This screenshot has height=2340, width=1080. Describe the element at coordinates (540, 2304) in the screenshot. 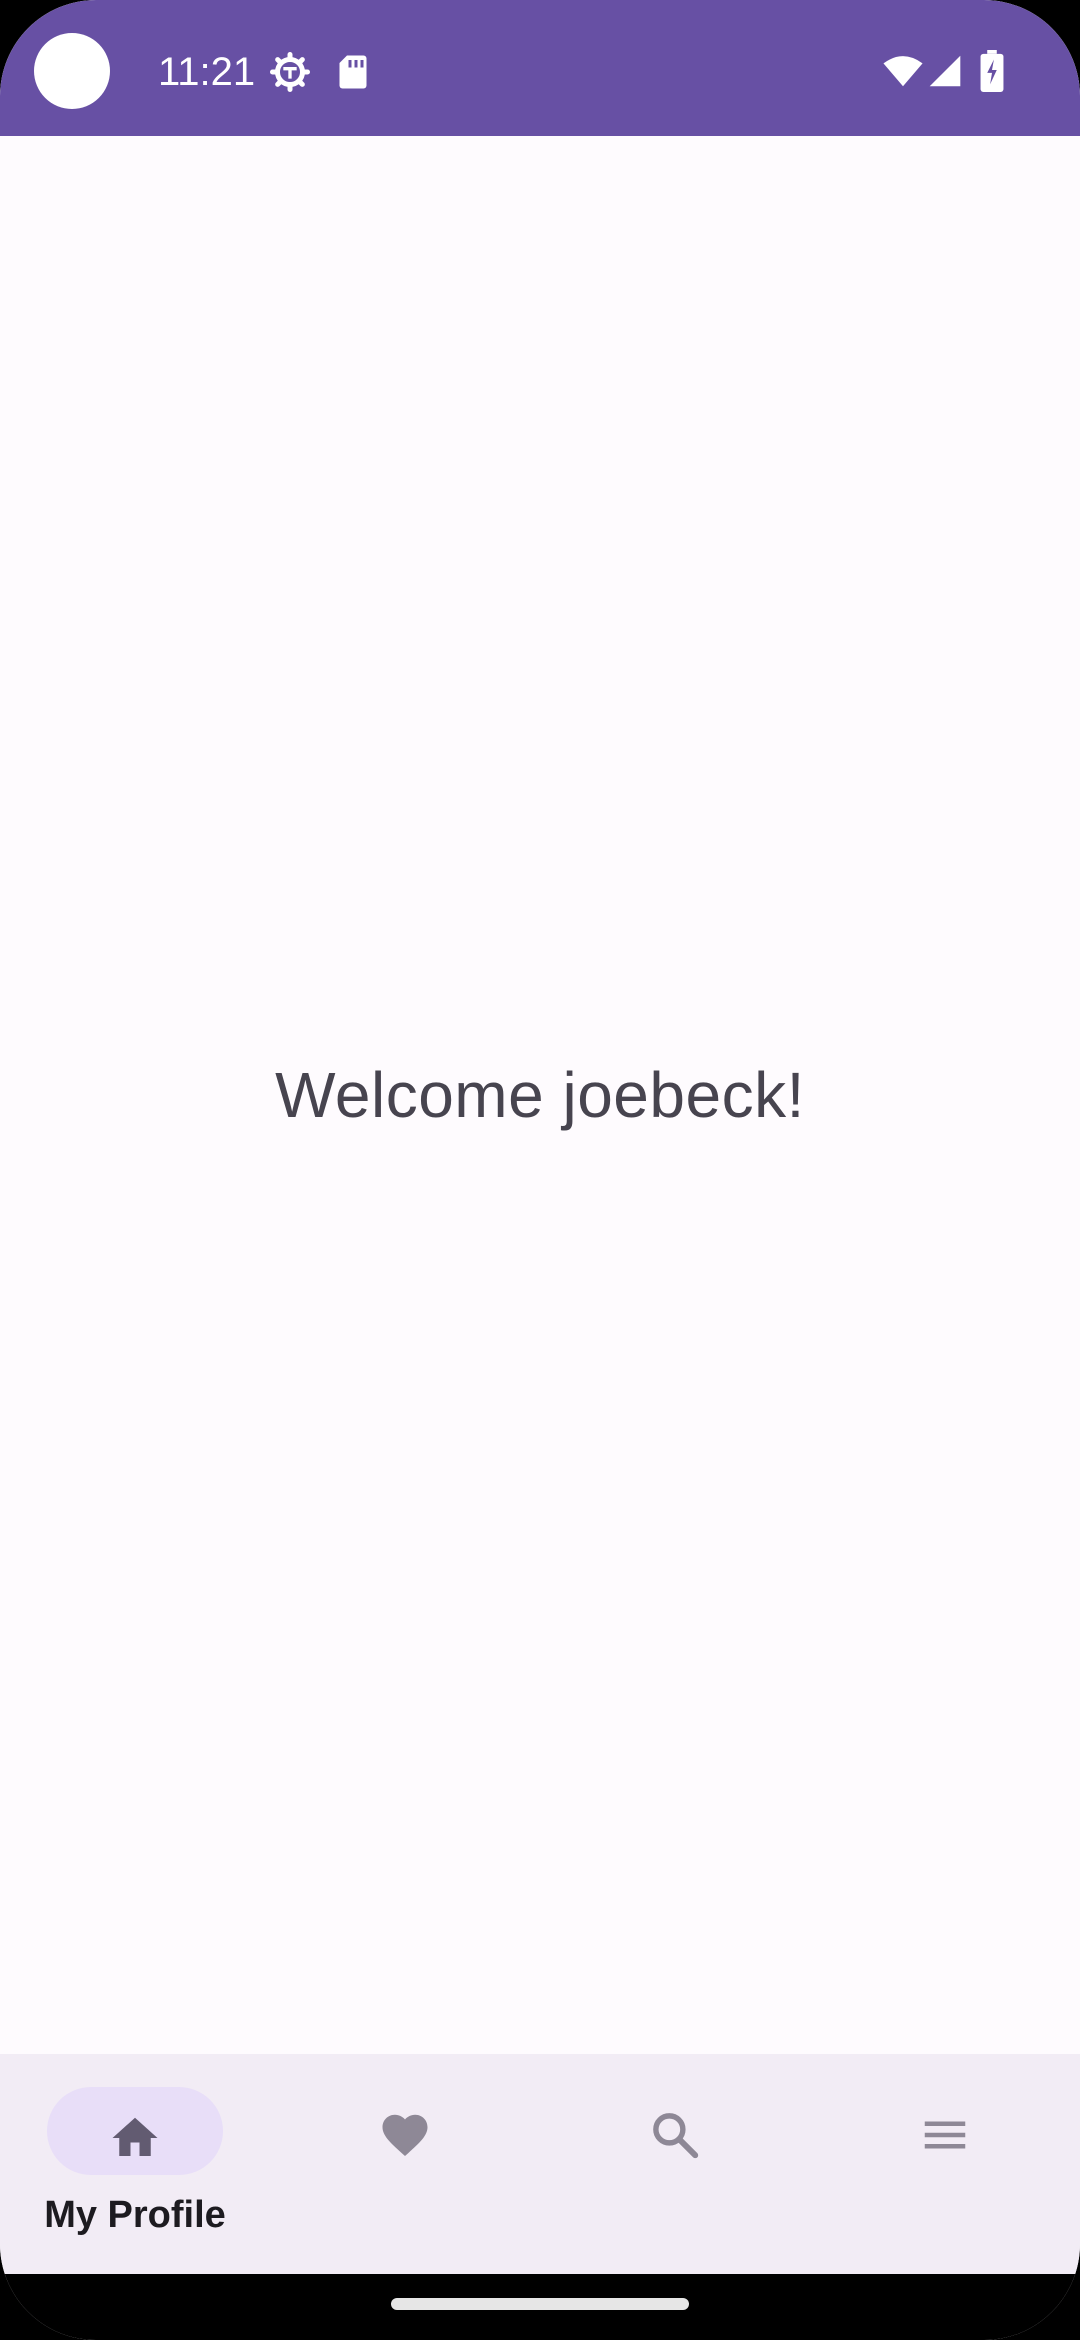

I see `home-gesture-handle` at that location.